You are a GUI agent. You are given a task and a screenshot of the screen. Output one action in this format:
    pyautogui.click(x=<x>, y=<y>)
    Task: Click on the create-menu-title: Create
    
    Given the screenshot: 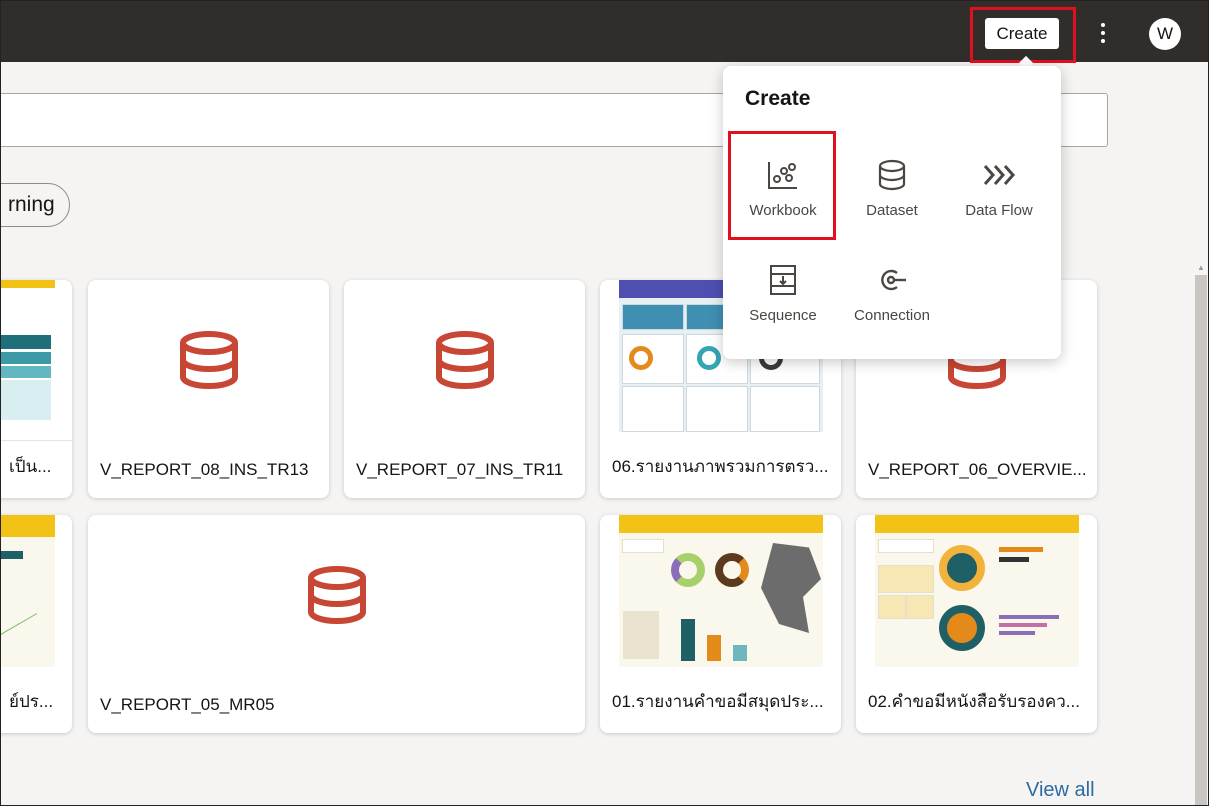 What is the action you would take?
    pyautogui.click(x=778, y=98)
    